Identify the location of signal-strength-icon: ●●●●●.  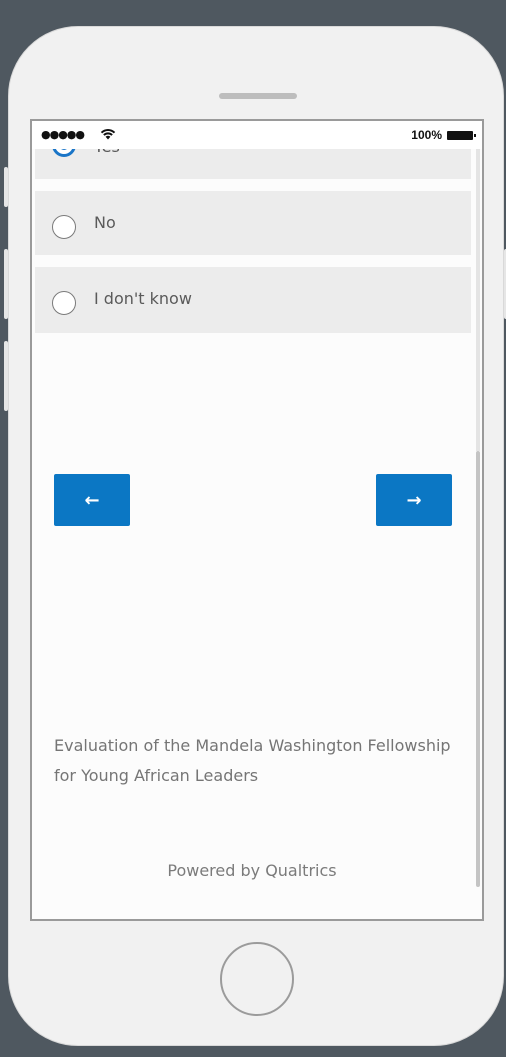
(63, 134).